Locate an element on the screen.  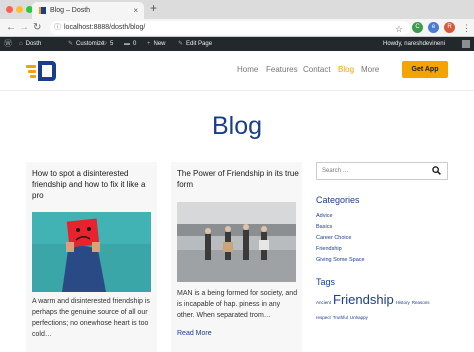
tag-link: Truthful is located at coordinates (340, 317).